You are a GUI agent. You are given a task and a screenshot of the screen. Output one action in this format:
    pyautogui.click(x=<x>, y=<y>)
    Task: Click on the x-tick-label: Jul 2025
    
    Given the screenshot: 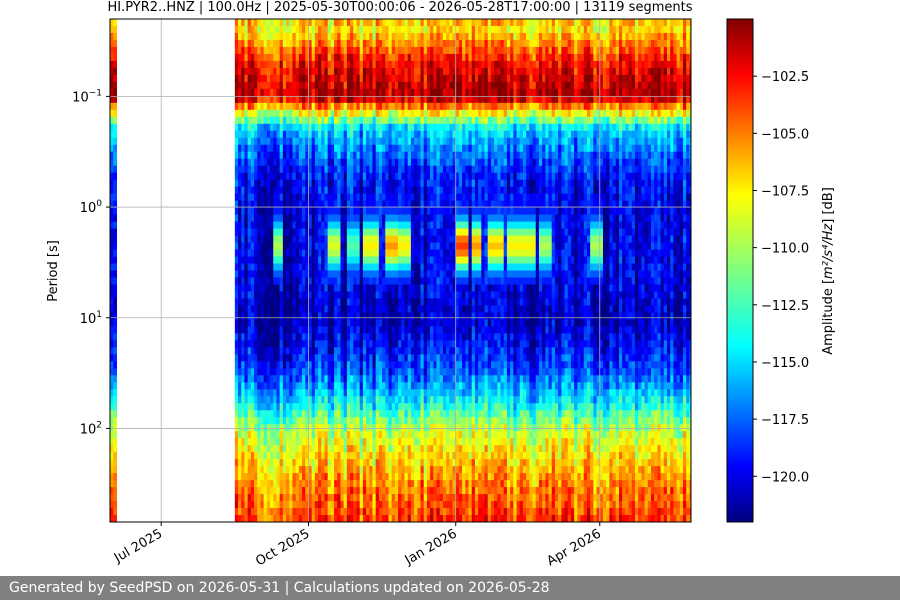 What is the action you would take?
    pyautogui.click(x=138, y=546)
    